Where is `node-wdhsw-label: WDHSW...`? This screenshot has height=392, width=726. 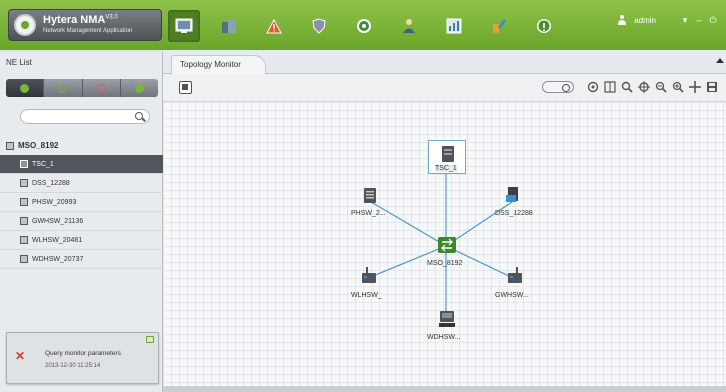
node-wdhsw-label: WDHSW... is located at coordinates (444, 337).